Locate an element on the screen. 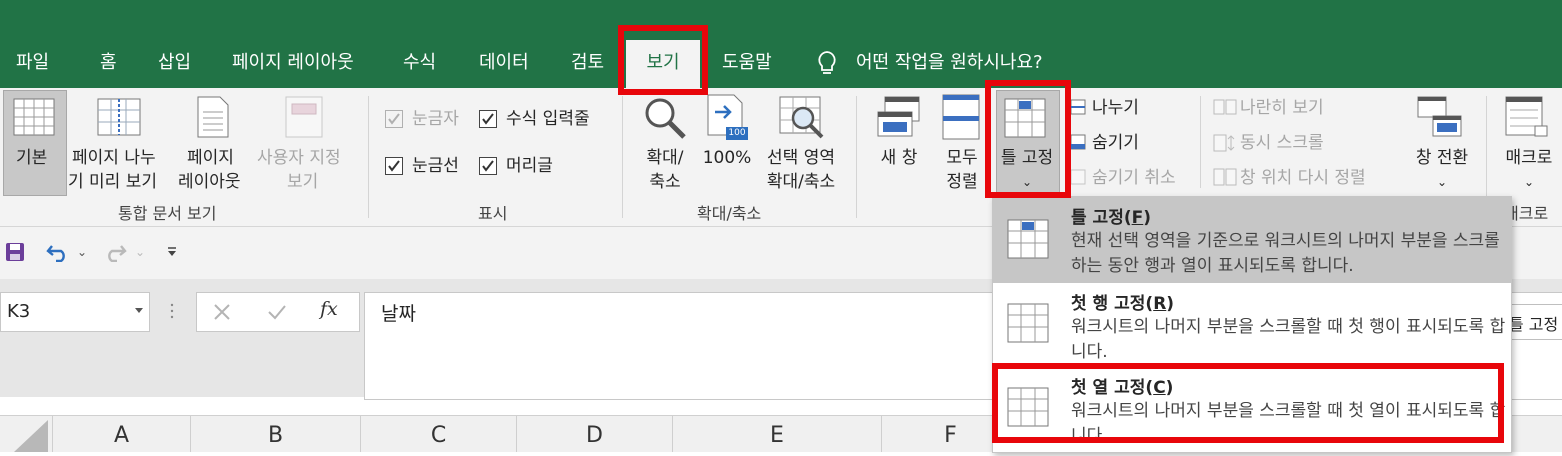 The image size is (1562, 456). access-key: R is located at coordinates (1160, 304).